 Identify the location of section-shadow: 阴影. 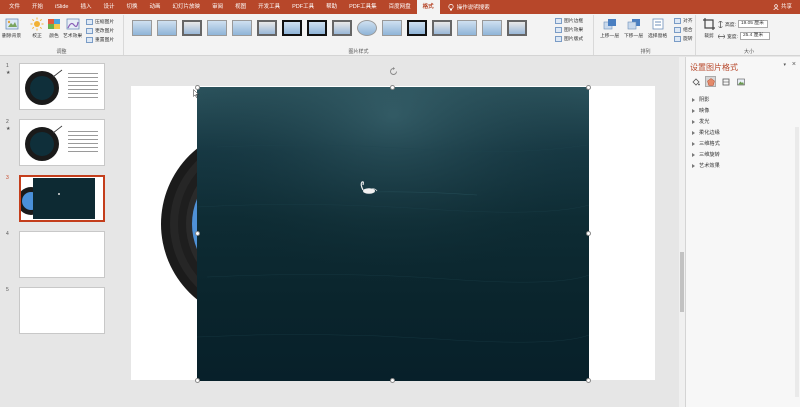
(700, 99).